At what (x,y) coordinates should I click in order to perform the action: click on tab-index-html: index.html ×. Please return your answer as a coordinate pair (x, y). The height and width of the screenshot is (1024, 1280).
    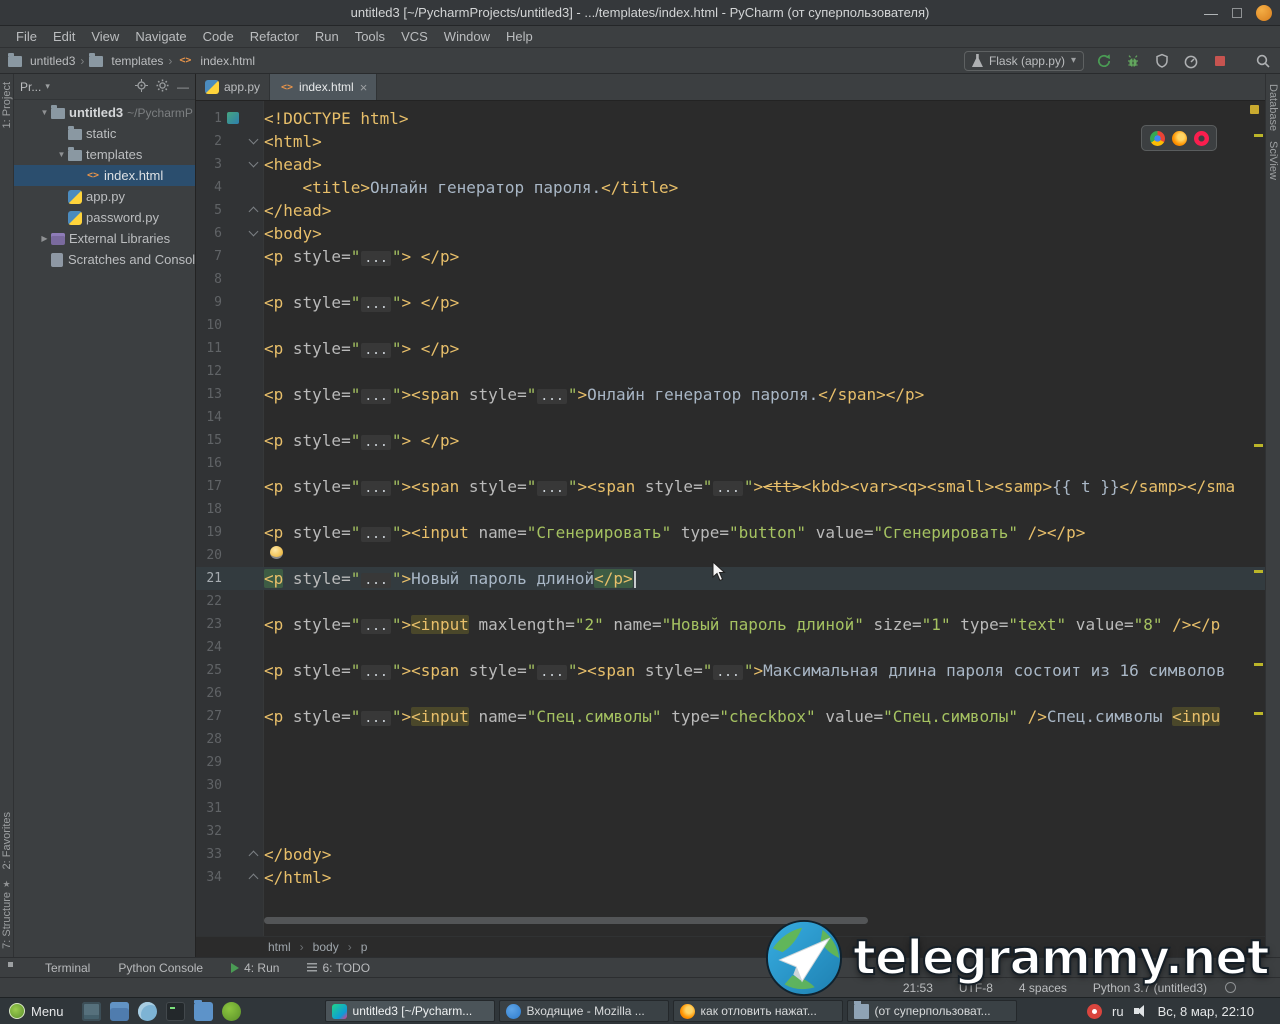
    Looking at the image, I should click on (324, 87).